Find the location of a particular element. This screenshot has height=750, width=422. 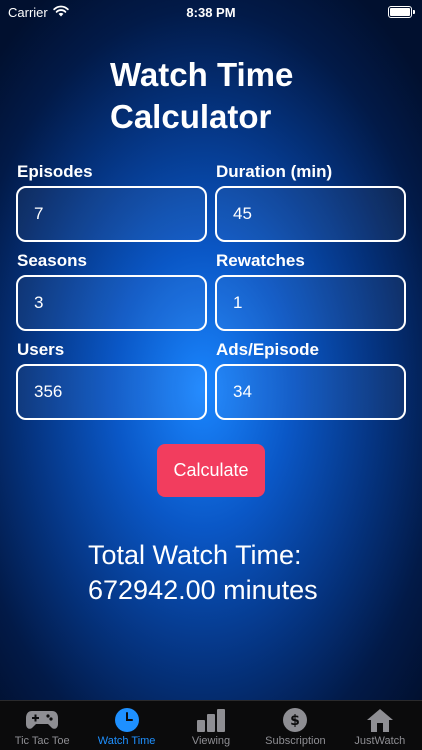

tab-label: Subscription is located at coordinates (295, 741).